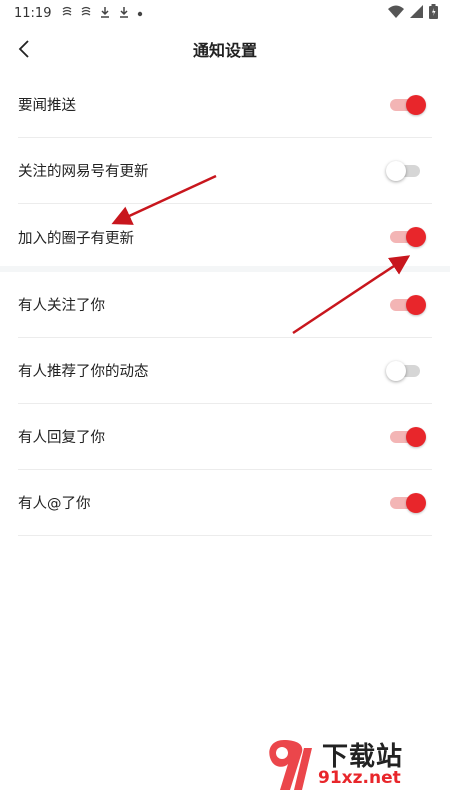 The height and width of the screenshot is (800, 450). What do you see at coordinates (83, 172) in the screenshot?
I see `setting-label: 关注的网易号有更新` at bounding box center [83, 172].